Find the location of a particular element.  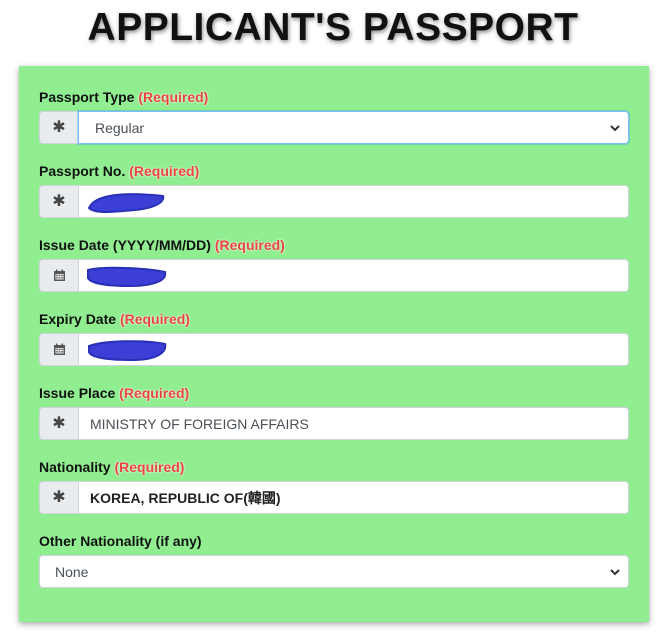

issue-place-row: ✱ MINISTRY OF FOREIGN AFFAIRS is located at coordinates (334, 423).